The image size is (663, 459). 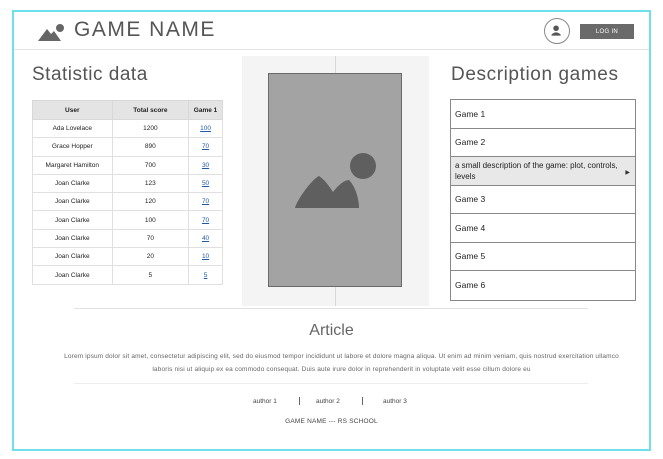 I want to click on total-score-cell: 5, so click(x=150, y=275).